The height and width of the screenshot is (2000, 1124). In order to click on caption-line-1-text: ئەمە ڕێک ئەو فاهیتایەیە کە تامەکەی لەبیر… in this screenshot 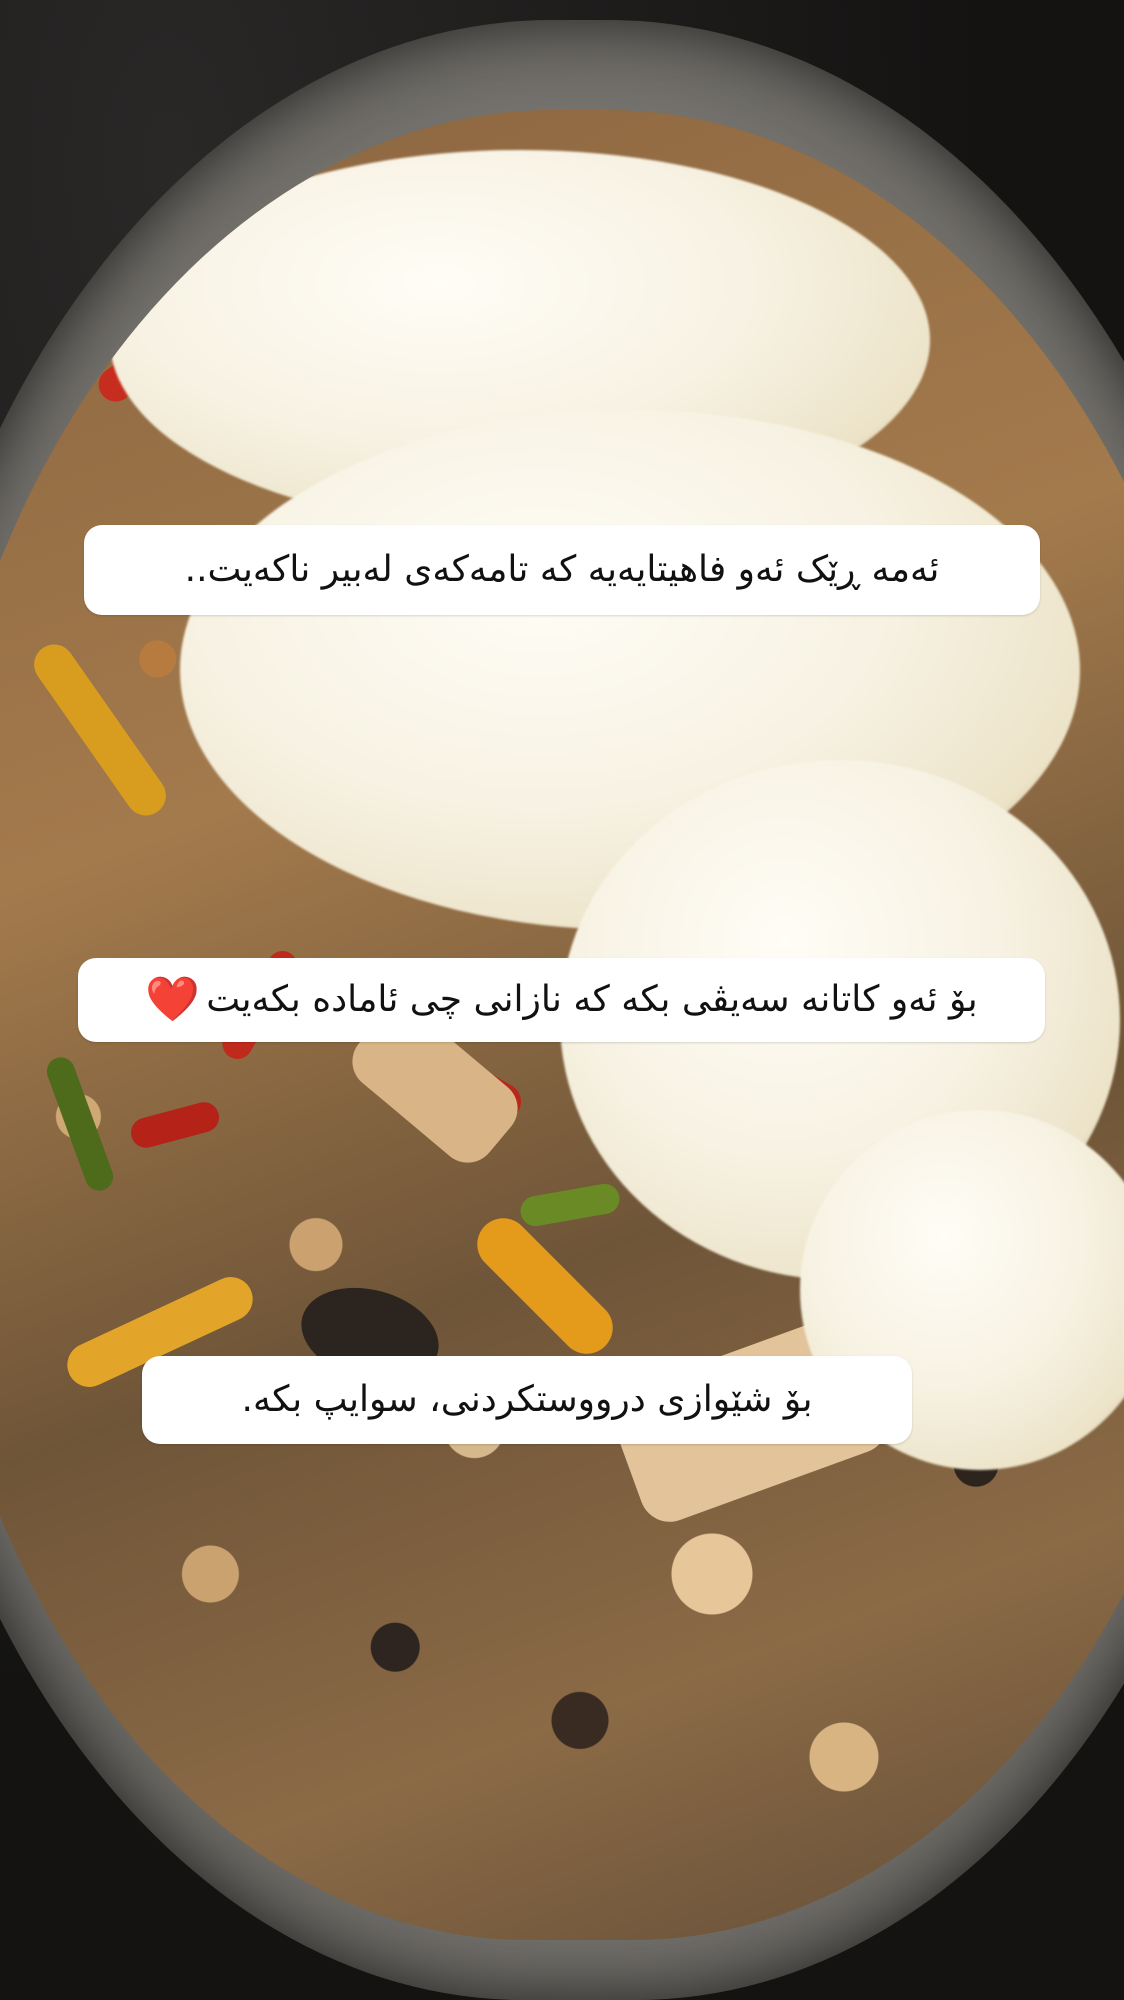, I will do `click(562, 570)`.